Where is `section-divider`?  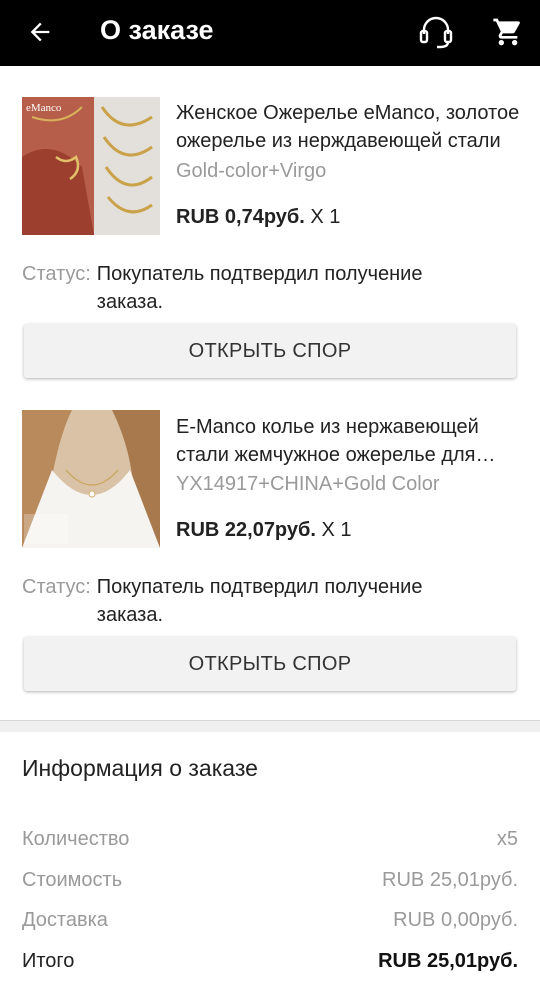
section-divider is located at coordinates (270, 726).